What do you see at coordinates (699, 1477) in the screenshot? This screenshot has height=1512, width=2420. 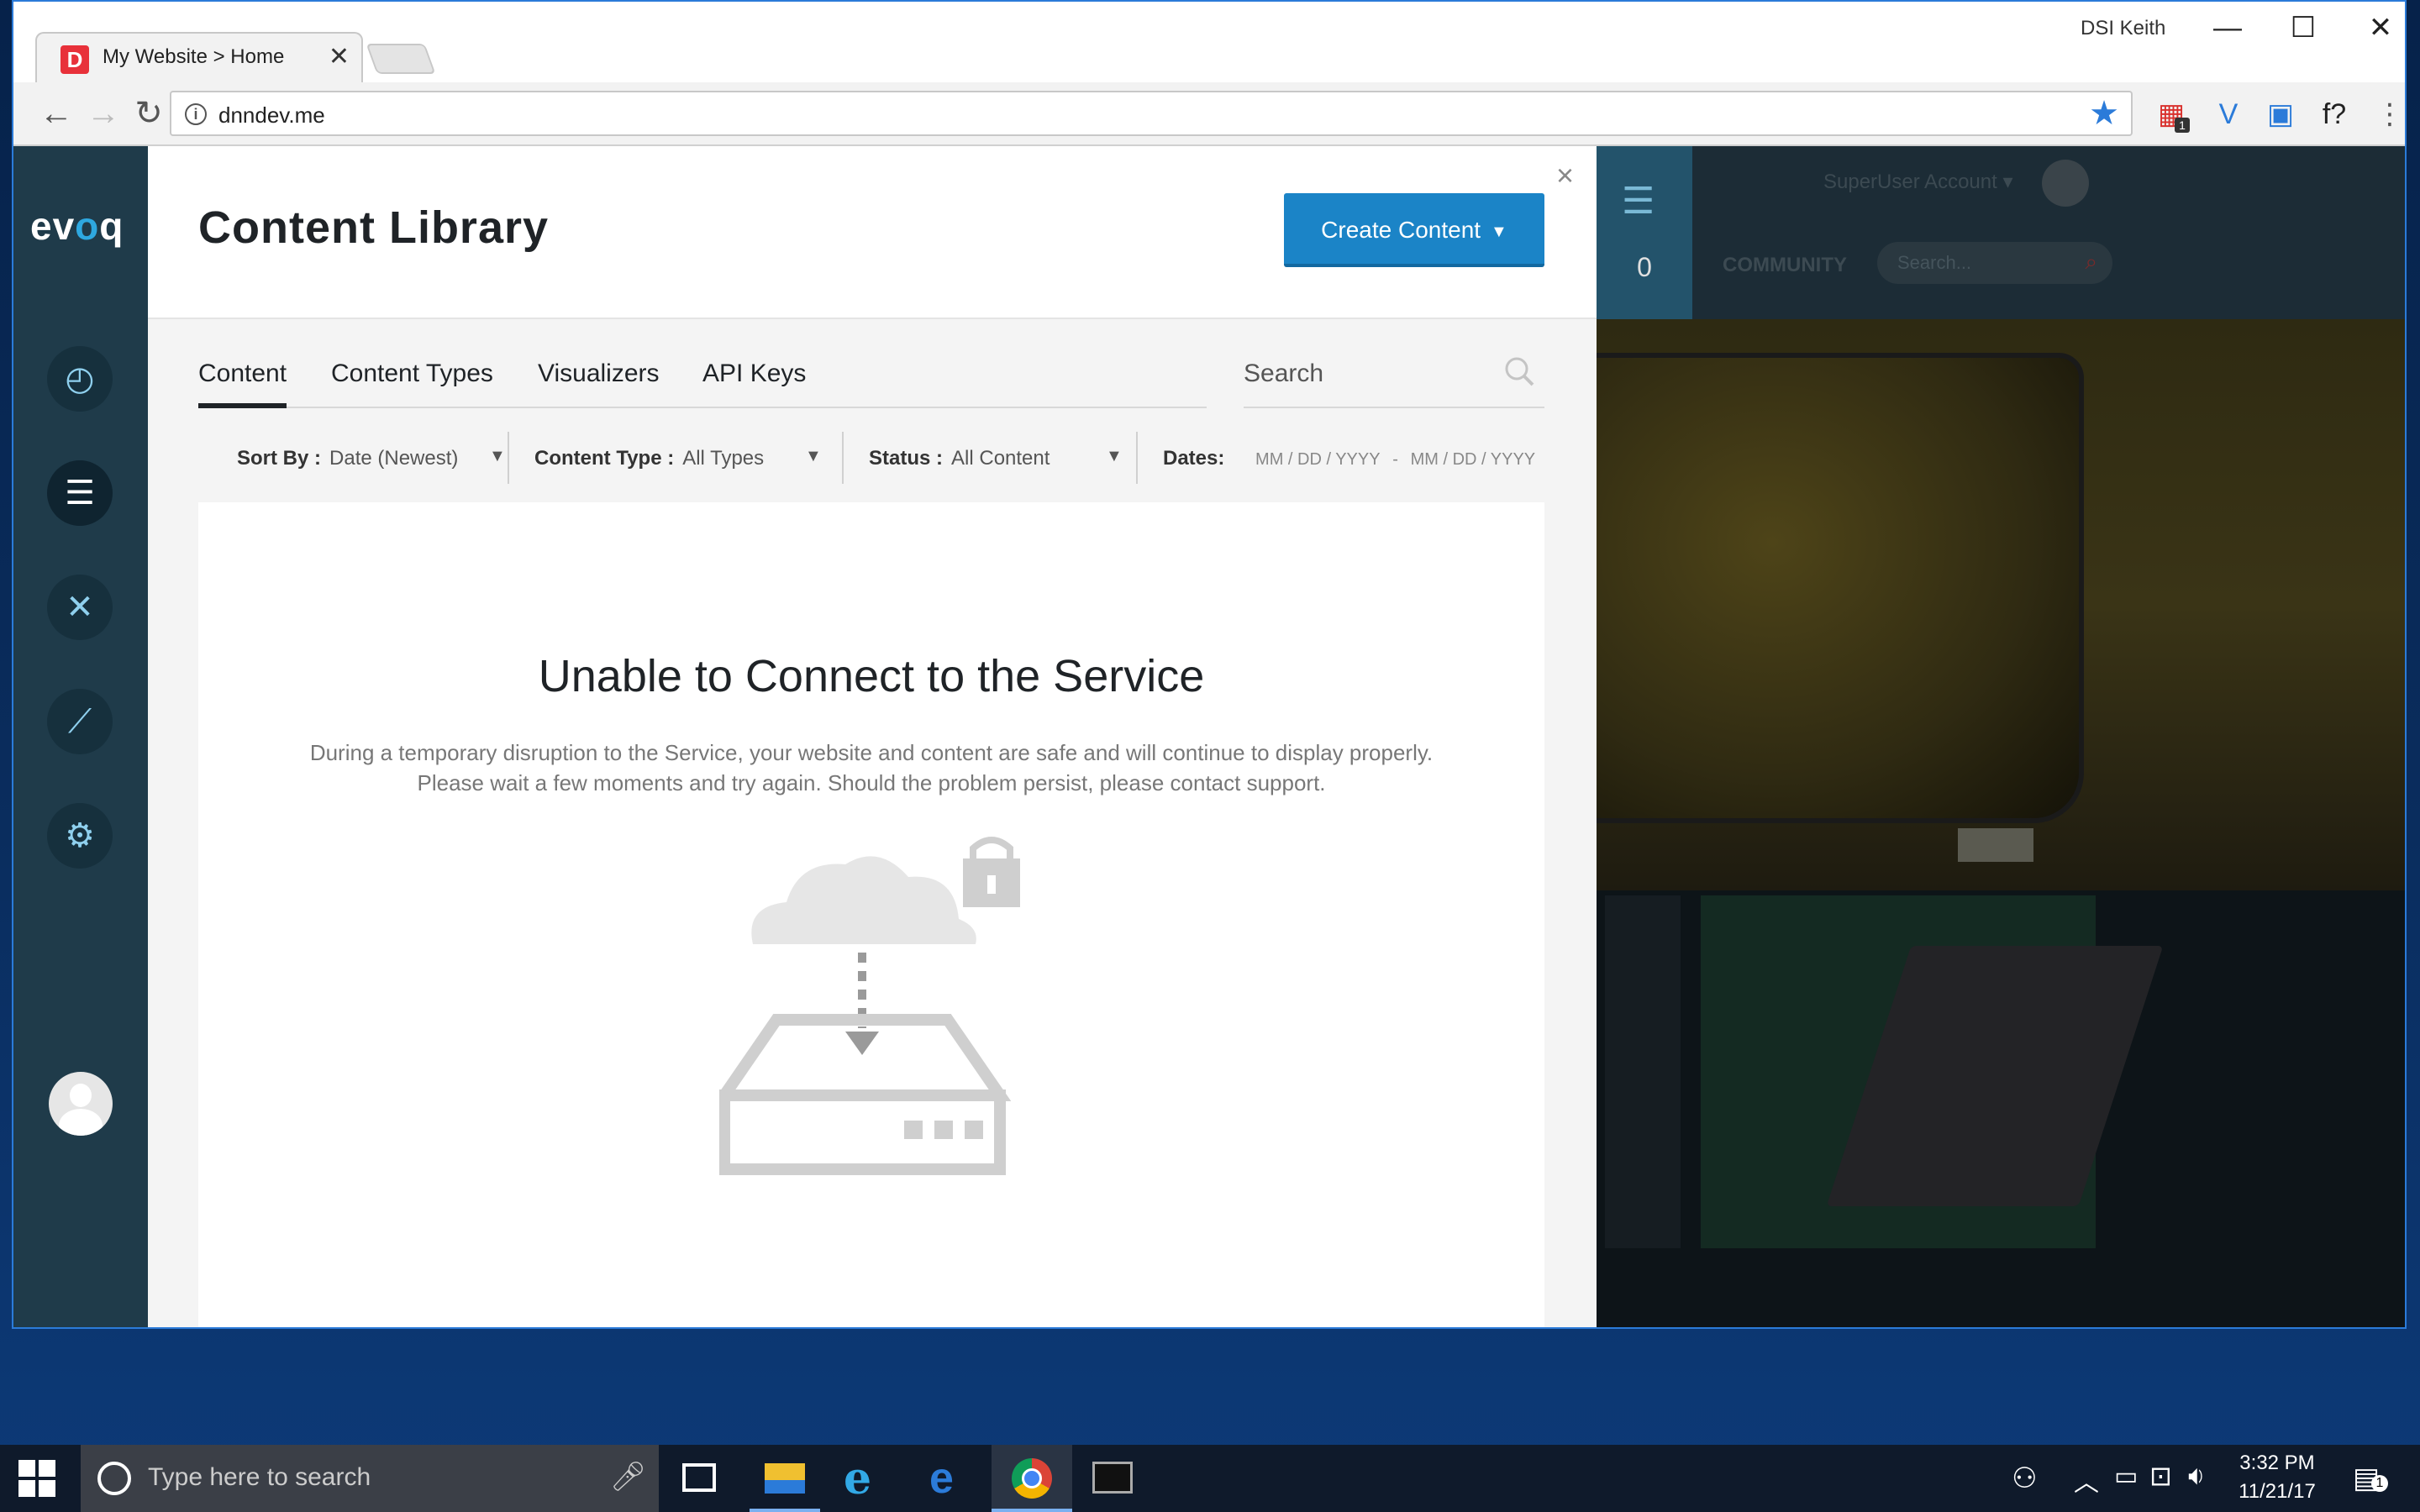 I see `task-view-icon` at bounding box center [699, 1477].